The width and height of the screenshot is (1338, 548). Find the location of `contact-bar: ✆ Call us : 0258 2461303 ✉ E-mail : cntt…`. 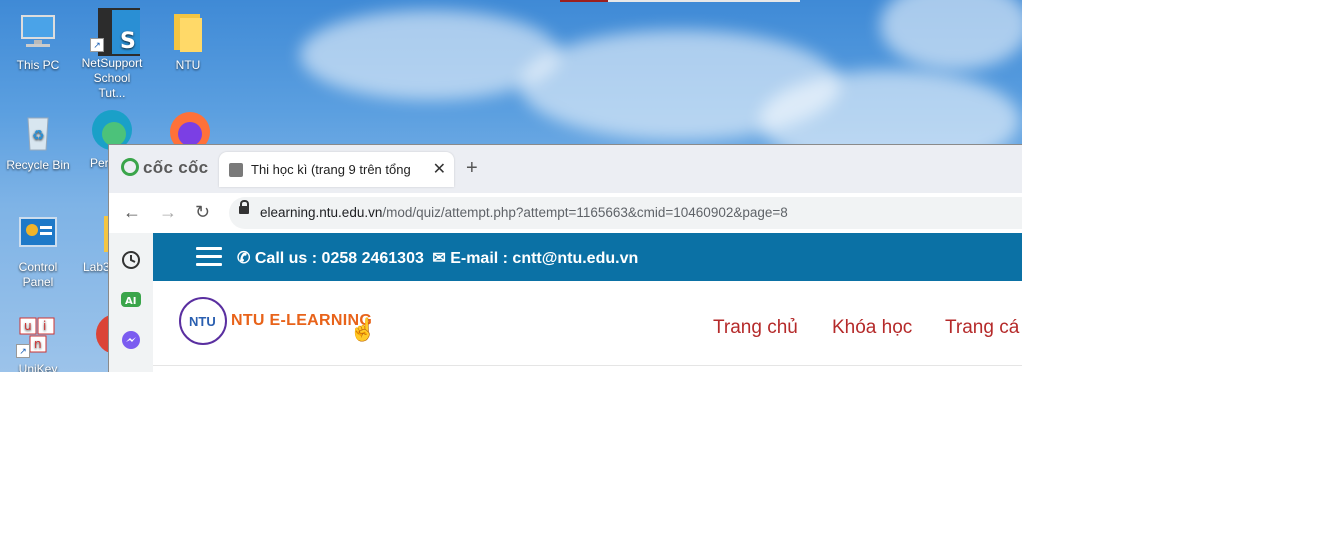

contact-bar: ✆ Call us : 0258 2461303 ✉ E-mail : cntt… is located at coordinates (587, 257).